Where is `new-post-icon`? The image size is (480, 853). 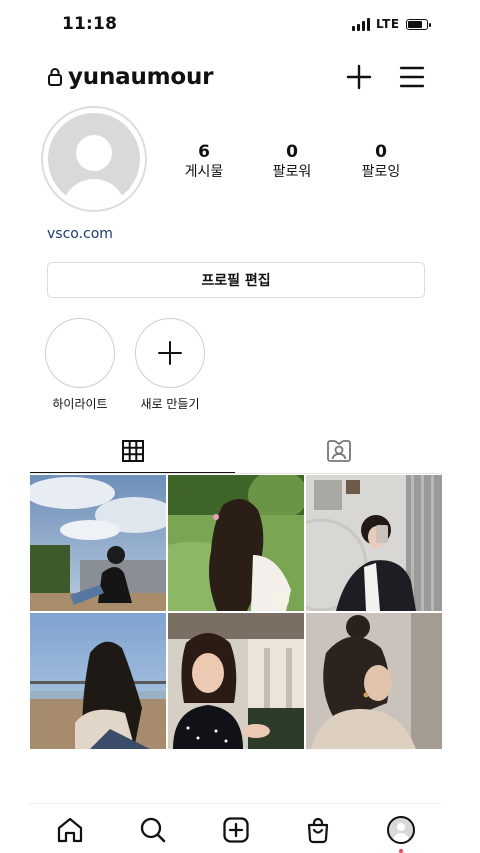 new-post-icon is located at coordinates (236, 830).